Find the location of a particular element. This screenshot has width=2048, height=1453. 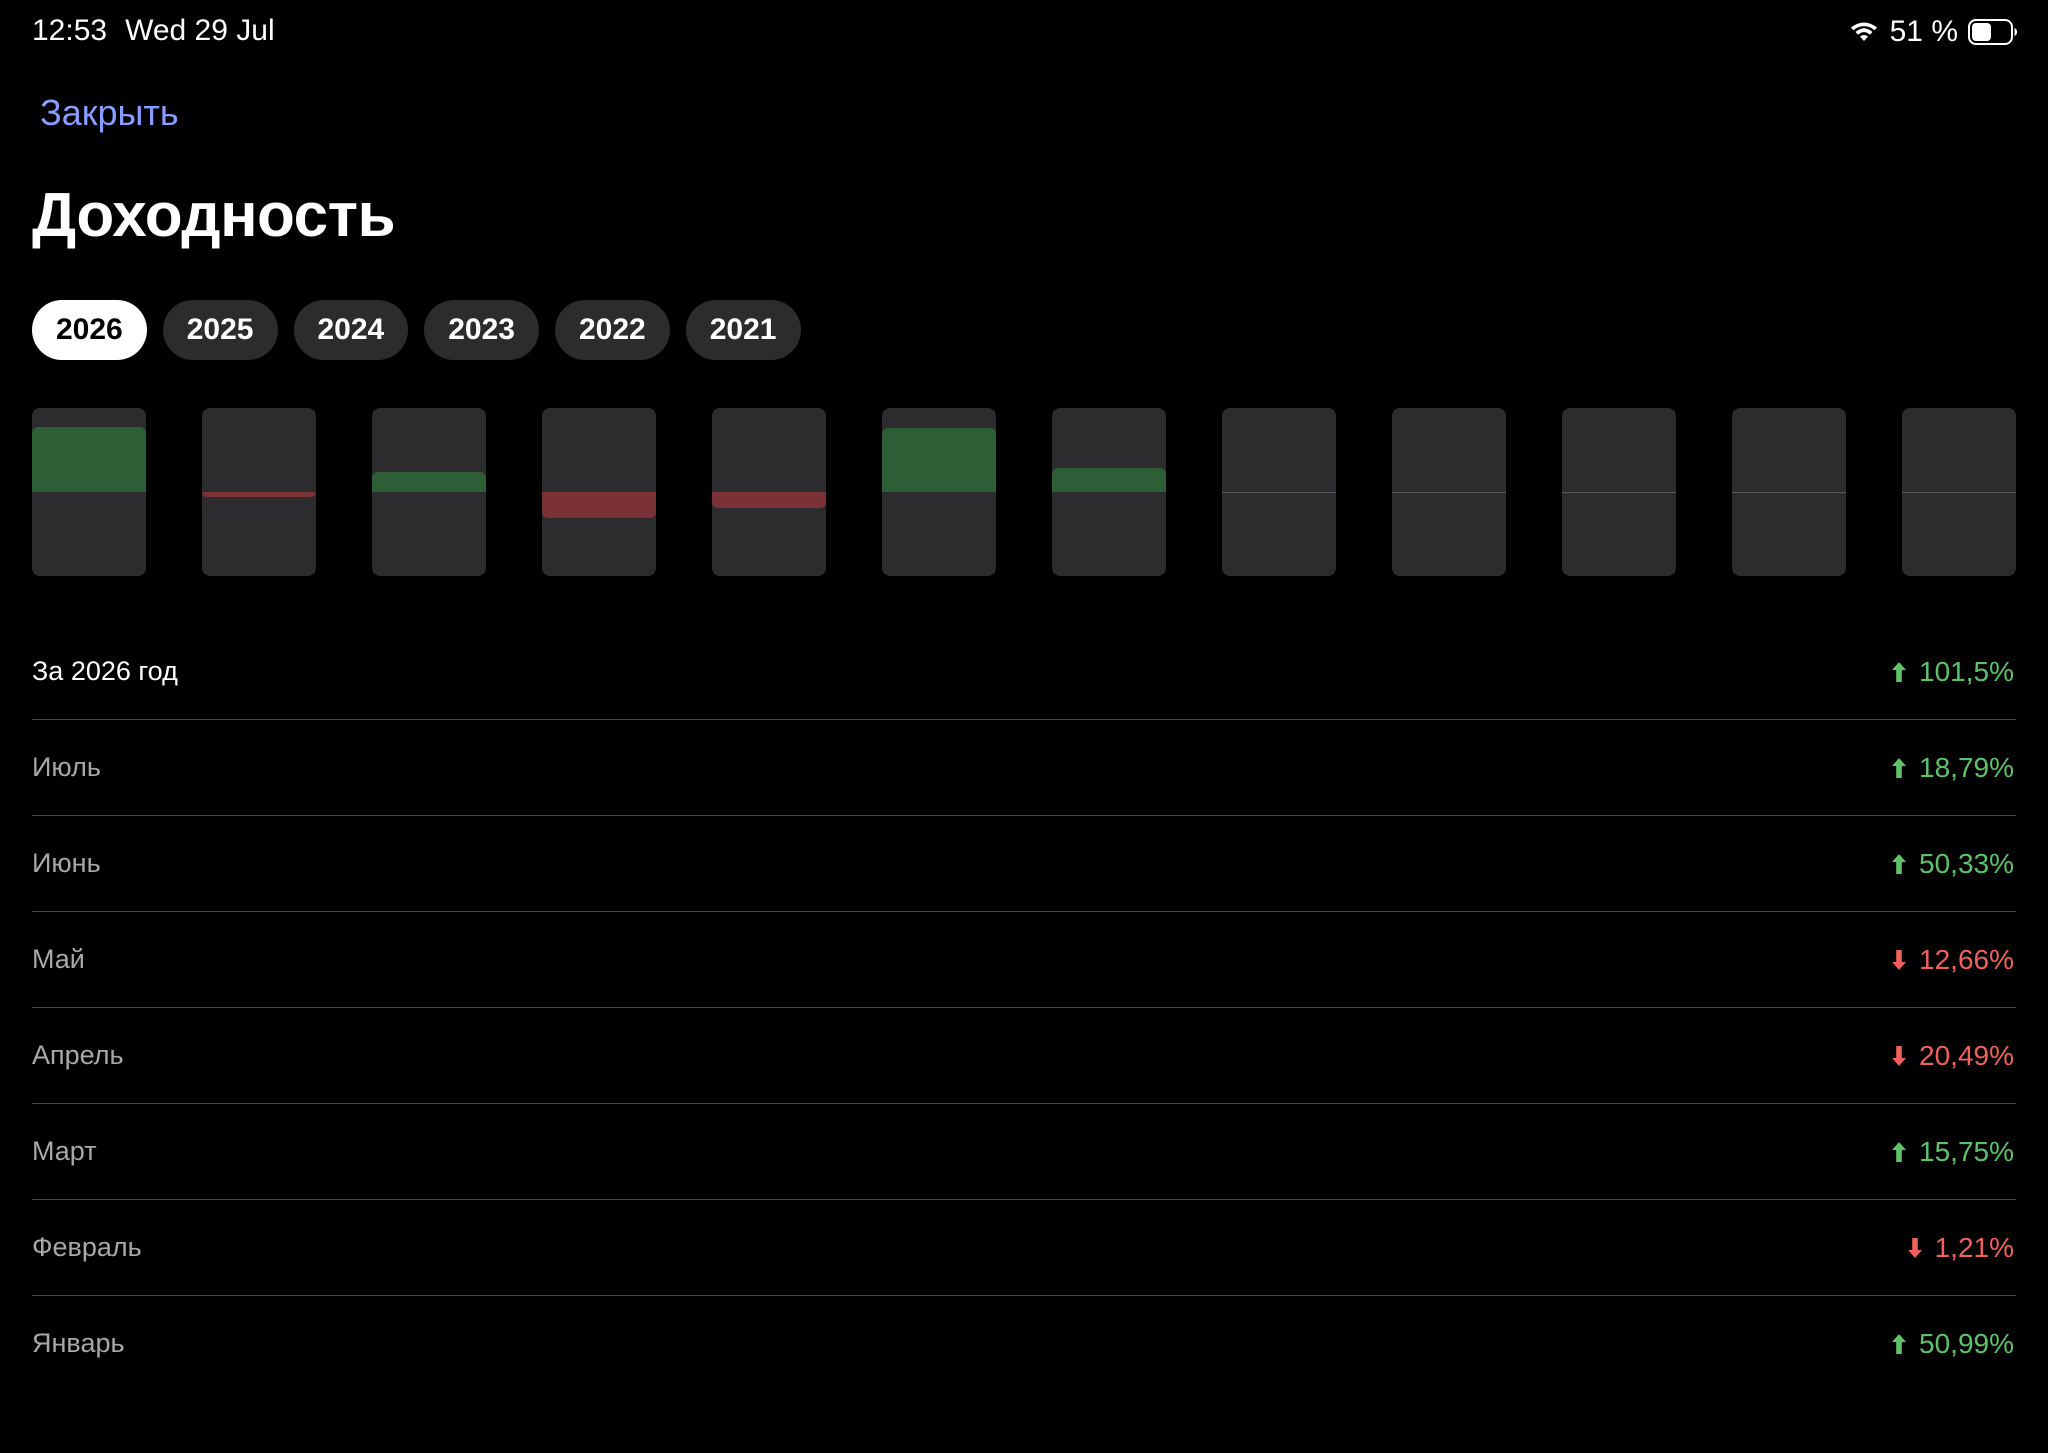

year-tab: 2022 is located at coordinates (612, 330).